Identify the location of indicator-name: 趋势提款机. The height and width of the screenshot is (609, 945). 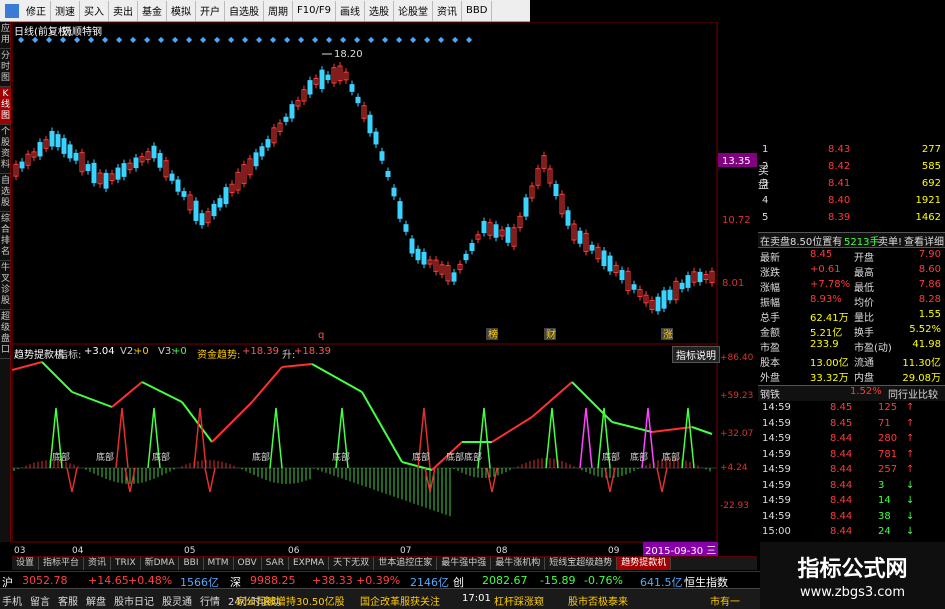
(39, 353).